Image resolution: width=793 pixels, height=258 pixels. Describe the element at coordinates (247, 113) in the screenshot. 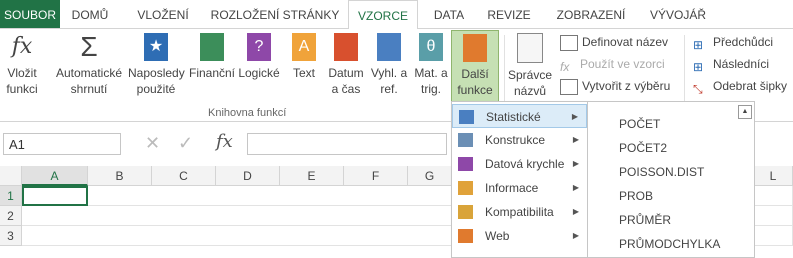

I see `group-label-function-library: Knihovna funkcí` at that location.